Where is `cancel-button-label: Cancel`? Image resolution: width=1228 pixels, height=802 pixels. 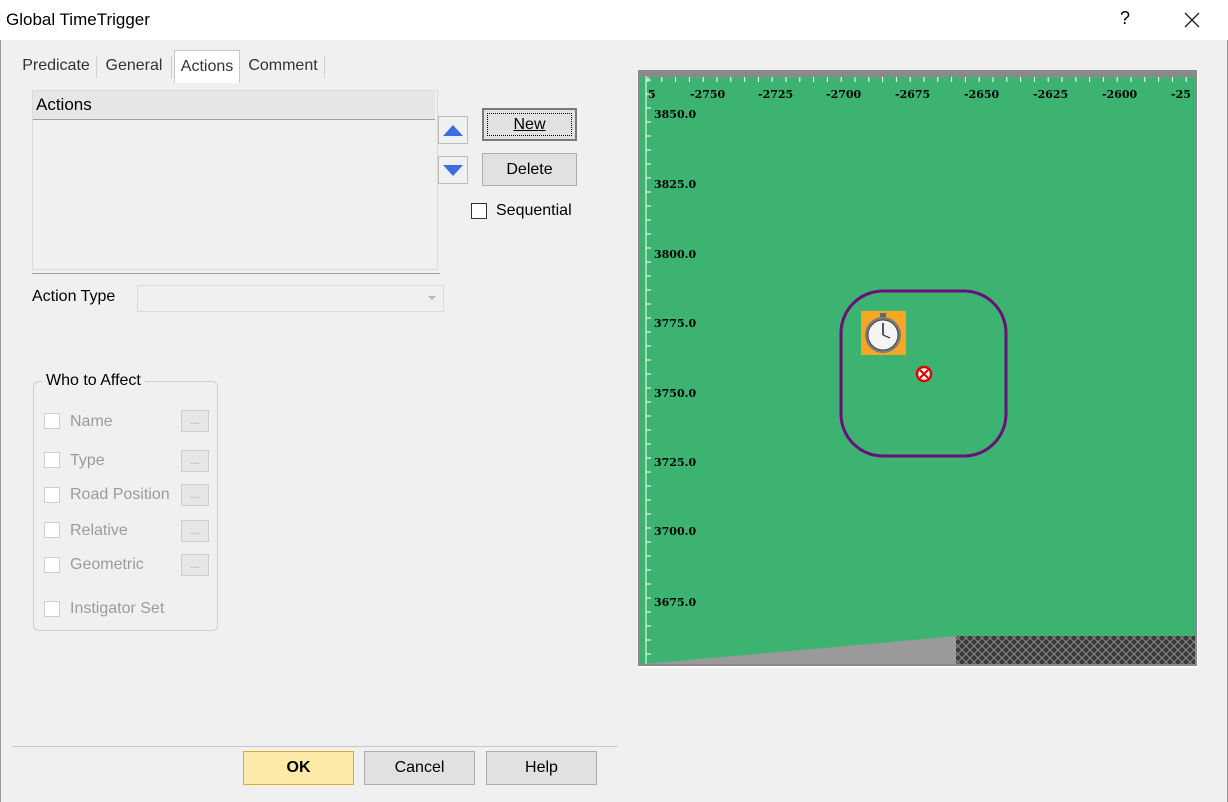
cancel-button-label: Cancel is located at coordinates (419, 767).